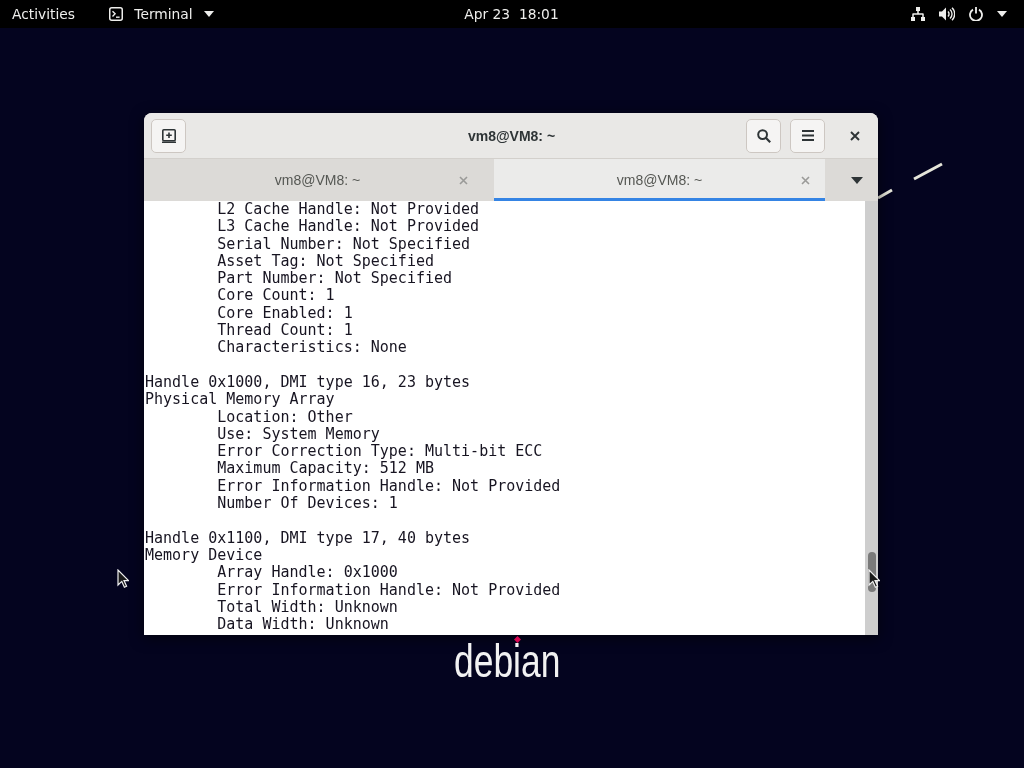  Describe the element at coordinates (115, 14) in the screenshot. I see `terminal-icon` at that location.